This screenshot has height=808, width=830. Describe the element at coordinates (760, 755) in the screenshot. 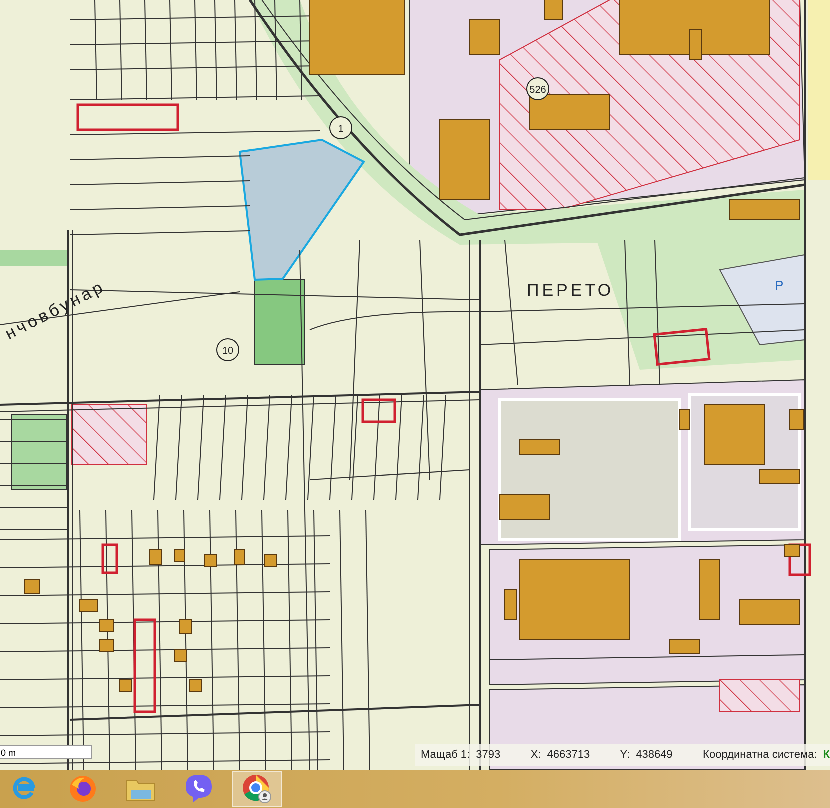

I see `coordinate-system-label: Координатна система:` at that location.